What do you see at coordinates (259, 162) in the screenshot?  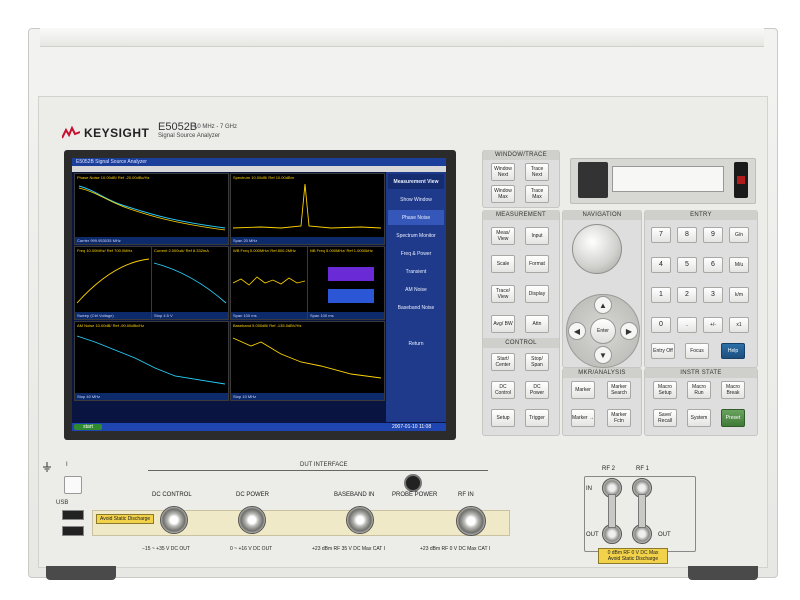 I see `window-title-bar: E5052B Signal Source Analyzer` at bounding box center [259, 162].